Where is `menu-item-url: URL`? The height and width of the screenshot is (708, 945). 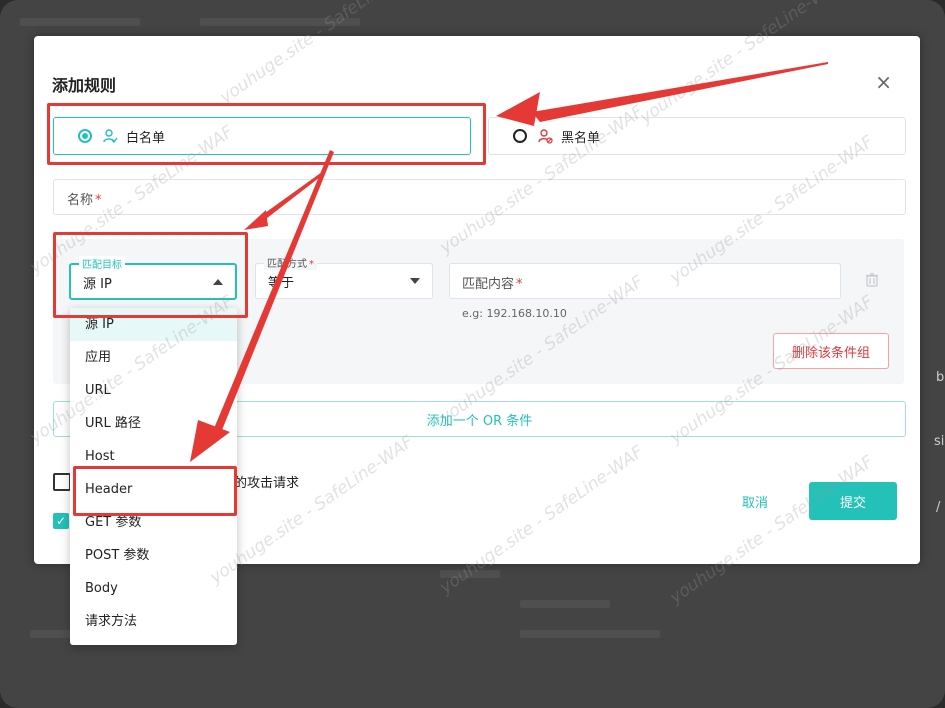 menu-item-url: URL is located at coordinates (153, 390).